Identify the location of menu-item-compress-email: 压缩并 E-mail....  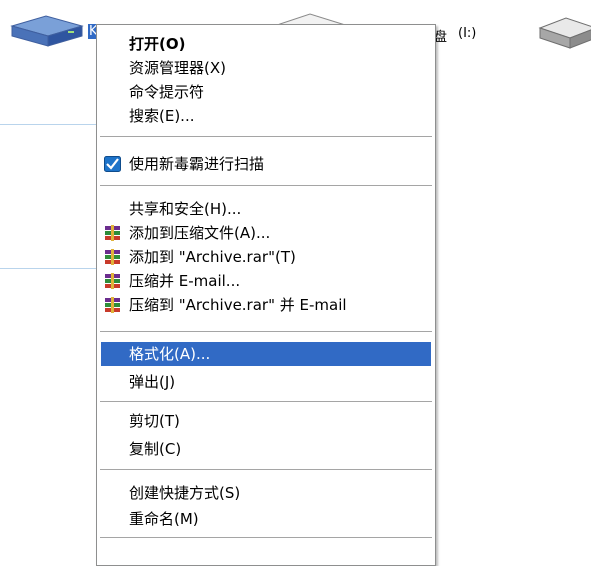
(266, 281).